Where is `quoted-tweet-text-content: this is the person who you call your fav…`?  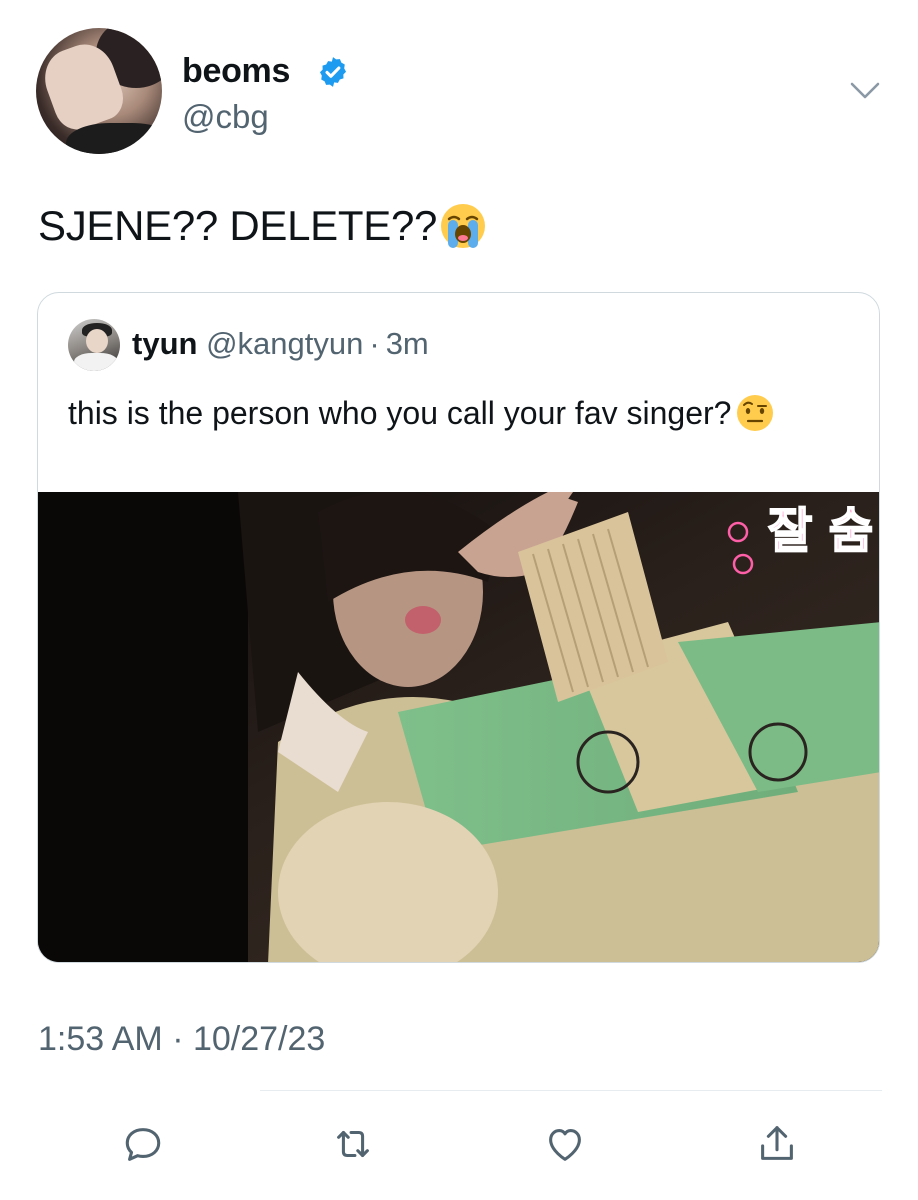
quoted-tweet-text-content: this is the person who you call your fav… is located at coordinates (400, 413).